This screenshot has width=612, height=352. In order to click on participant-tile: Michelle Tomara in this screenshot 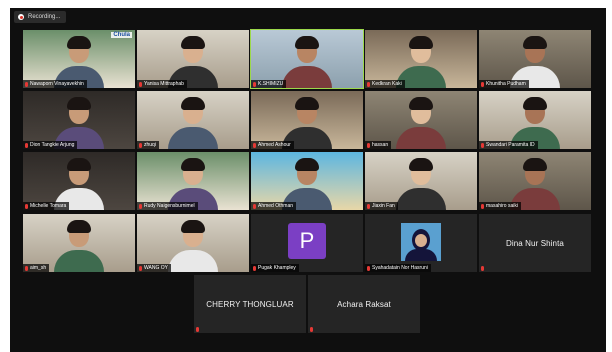, I will do `click(79, 181)`.